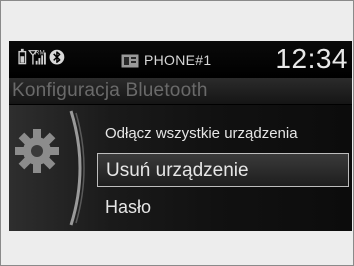 This screenshot has height=266, width=354. I want to click on status-icons: RM, so click(41, 56).